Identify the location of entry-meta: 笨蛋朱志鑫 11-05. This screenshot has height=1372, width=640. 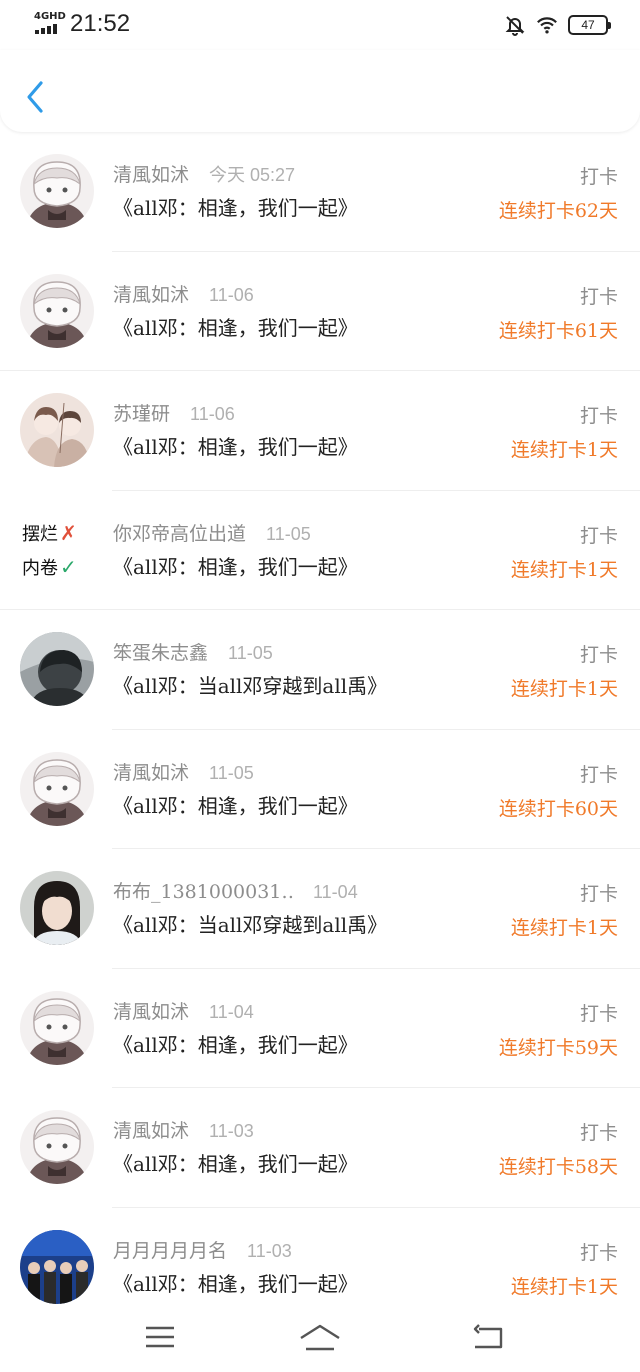
(193, 651).